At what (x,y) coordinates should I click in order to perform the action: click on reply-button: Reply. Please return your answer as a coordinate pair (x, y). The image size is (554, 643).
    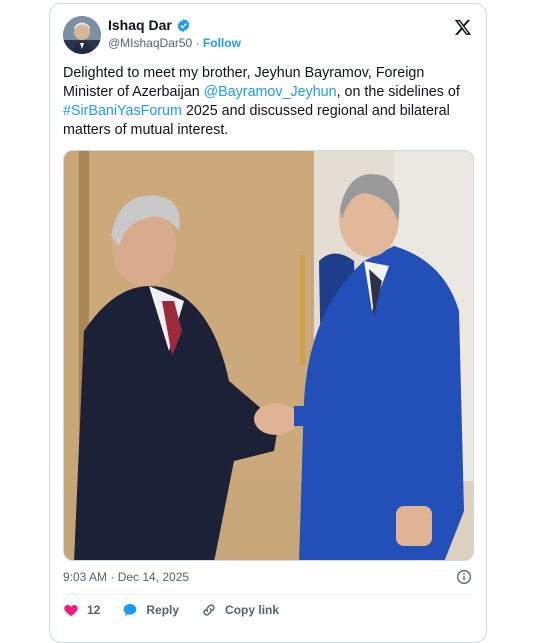
    Looking at the image, I should click on (150, 610).